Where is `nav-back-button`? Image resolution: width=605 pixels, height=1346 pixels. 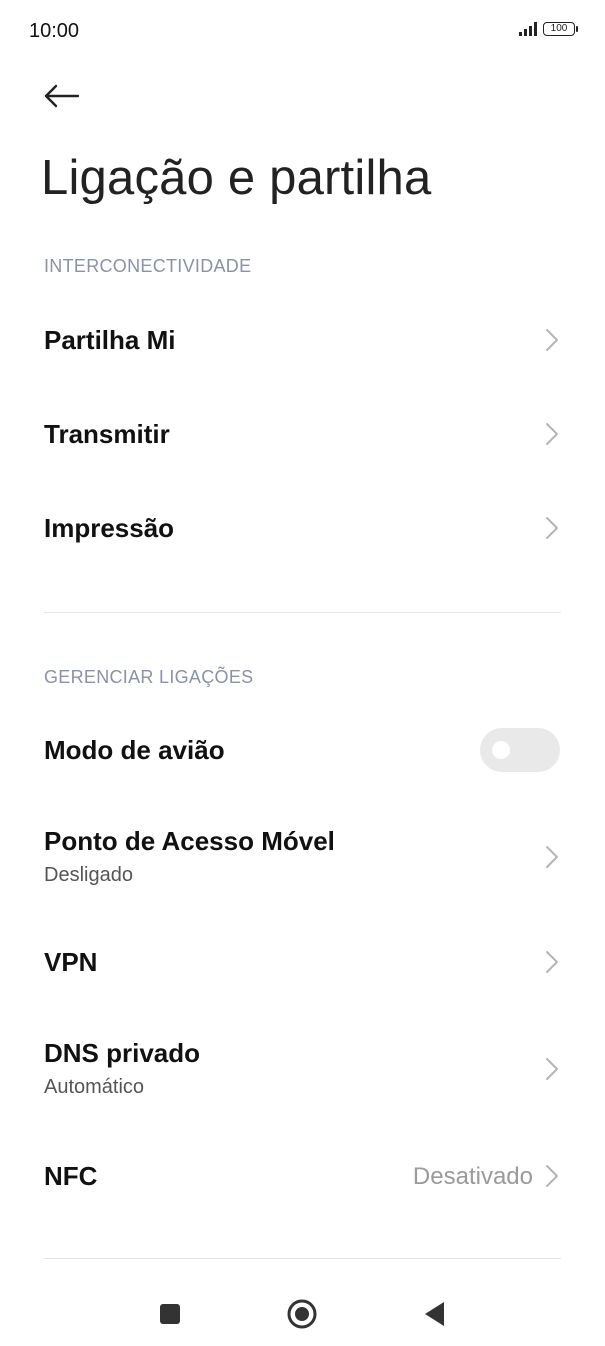
nav-back-button is located at coordinates (434, 1314).